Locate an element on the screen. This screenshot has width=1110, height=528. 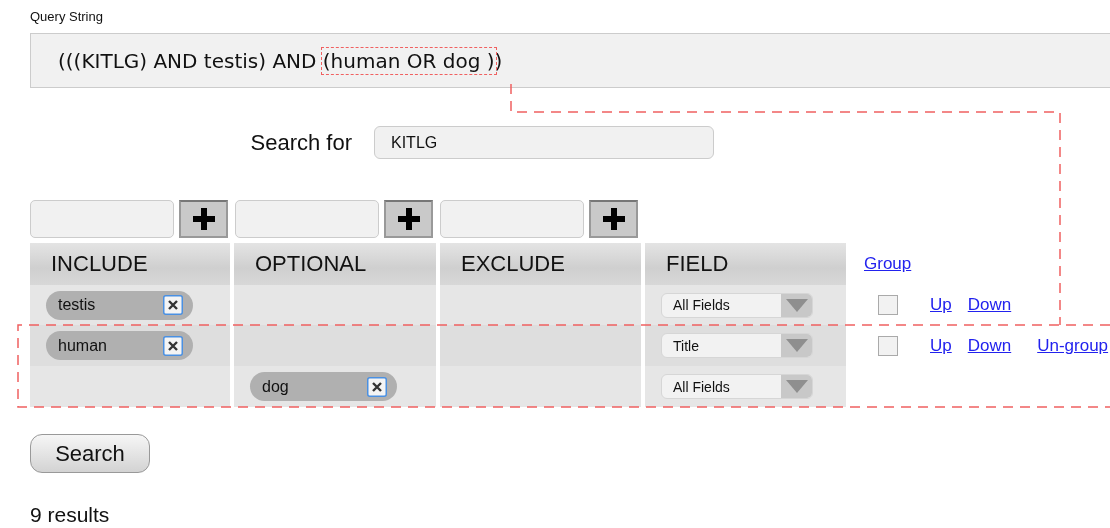
search-for-label: Search for is located at coordinates (300, 142).